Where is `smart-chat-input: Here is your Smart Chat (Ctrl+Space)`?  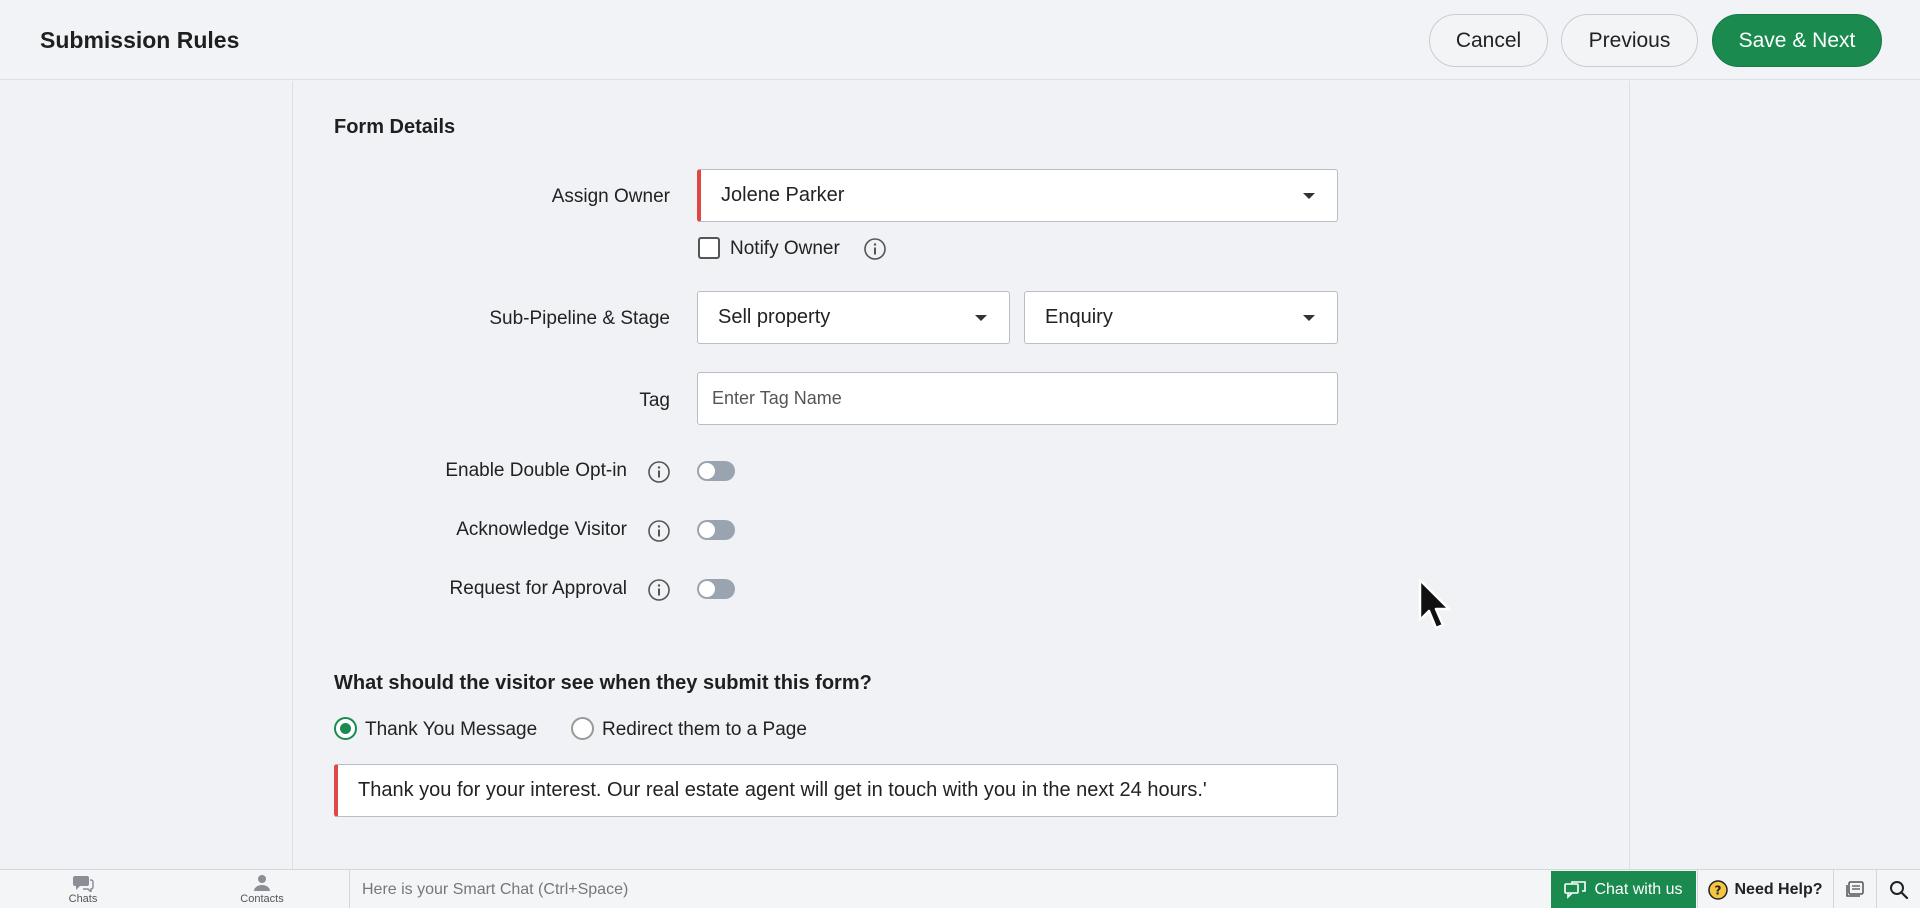
smart-chat-input: Here is your Smart Chat (Ctrl+Space) is located at coordinates (950, 889).